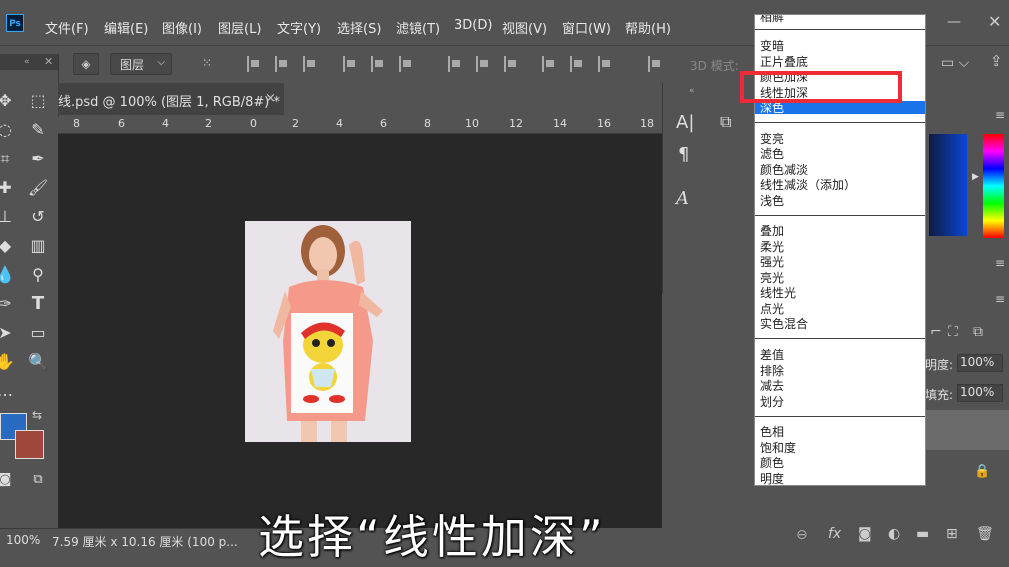 The height and width of the screenshot is (567, 1009). Describe the element at coordinates (808, 184) in the screenshot. I see `blend-option-linear-dodge: 线性减淡（添加）` at that location.